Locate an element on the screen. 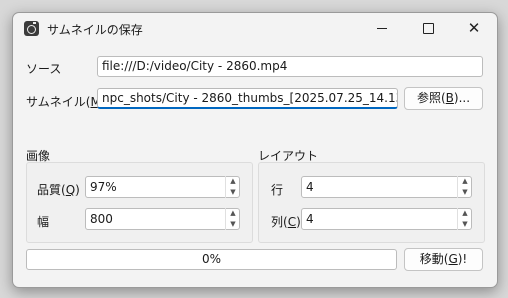 The width and height of the screenshot is (508, 298). quality-spinbox: 97% ▲ ▼ is located at coordinates (162, 187).